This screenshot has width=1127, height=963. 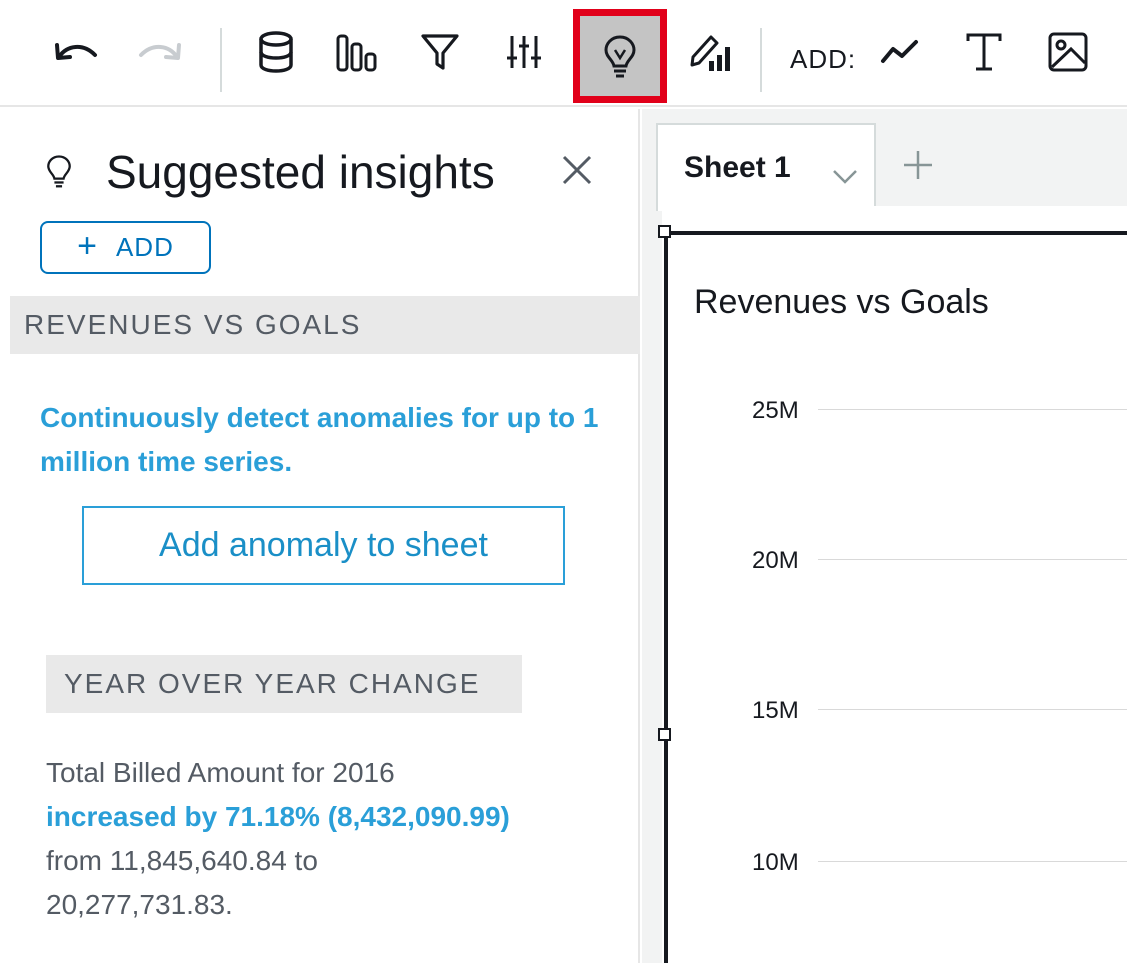 What do you see at coordinates (845, 176) in the screenshot?
I see `chevron-down-icon` at bounding box center [845, 176].